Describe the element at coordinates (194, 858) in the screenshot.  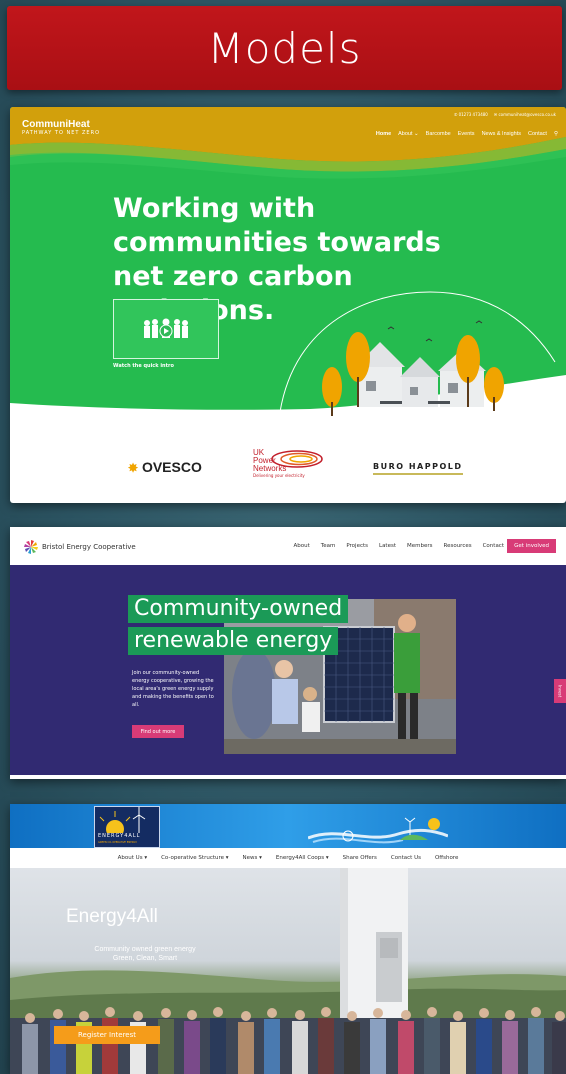
I see `nav-cooperative-structure: Co-operative Structure ▾` at that location.